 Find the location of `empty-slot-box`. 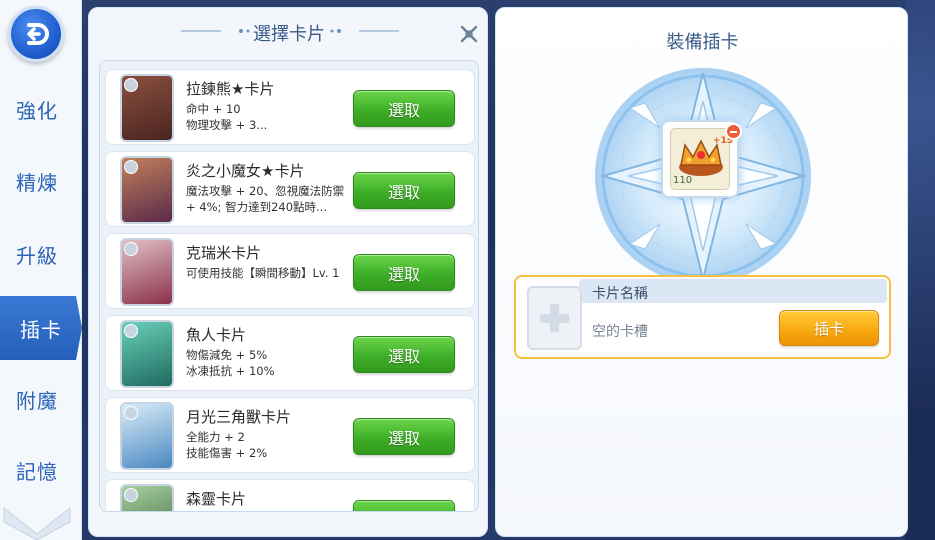

empty-slot-box is located at coordinates (554, 318).